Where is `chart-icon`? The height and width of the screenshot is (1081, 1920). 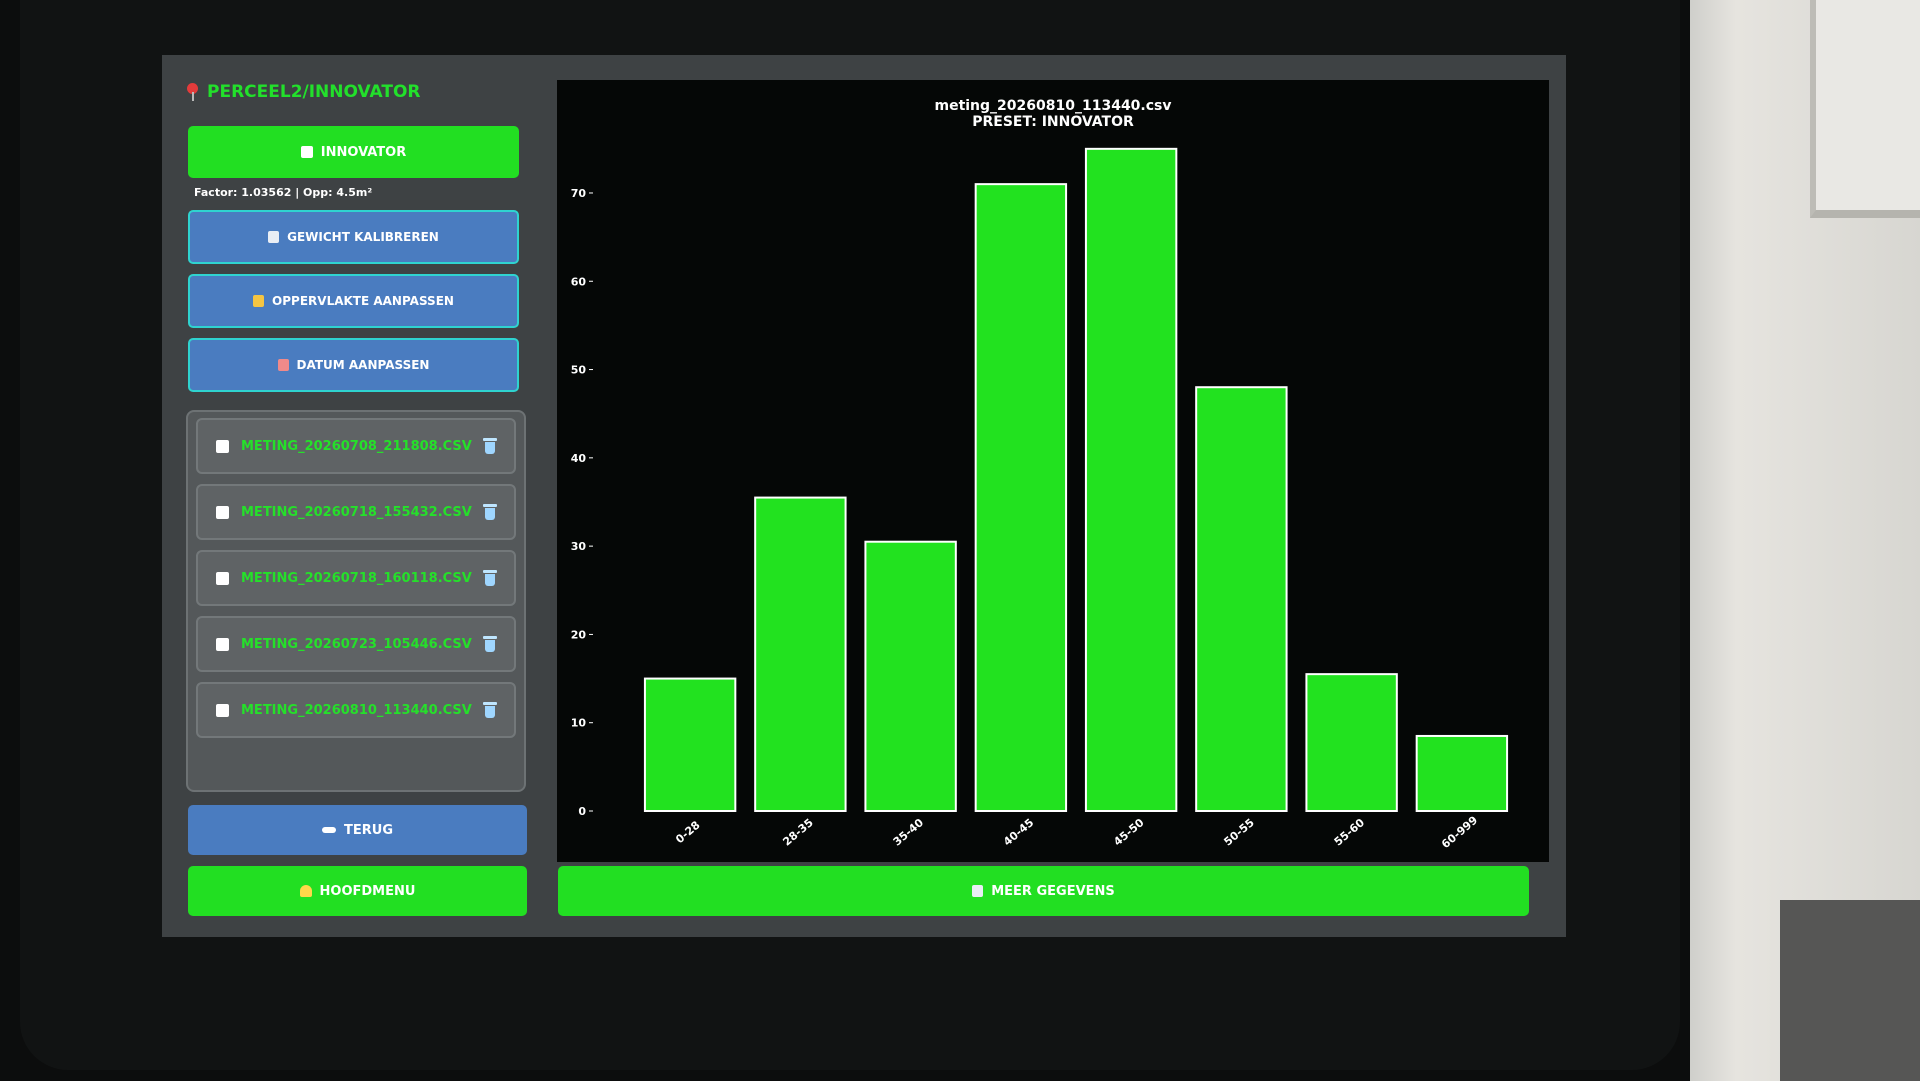
chart-icon is located at coordinates (978, 891).